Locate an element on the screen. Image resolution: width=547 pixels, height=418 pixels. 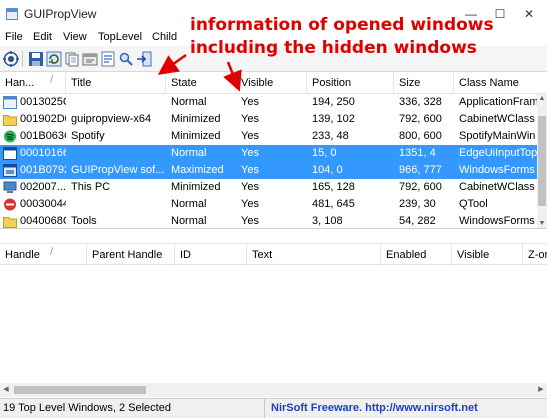
annotation-arrows is located at coordinates (199, 72).